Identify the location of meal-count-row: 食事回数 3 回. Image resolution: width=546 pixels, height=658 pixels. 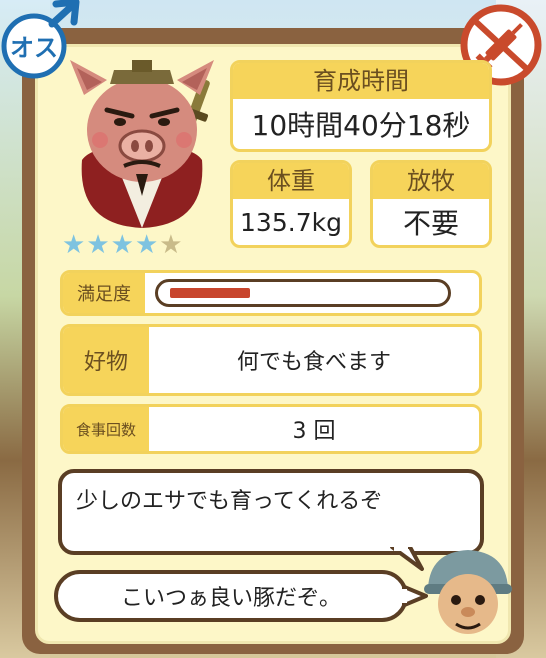
(271, 429).